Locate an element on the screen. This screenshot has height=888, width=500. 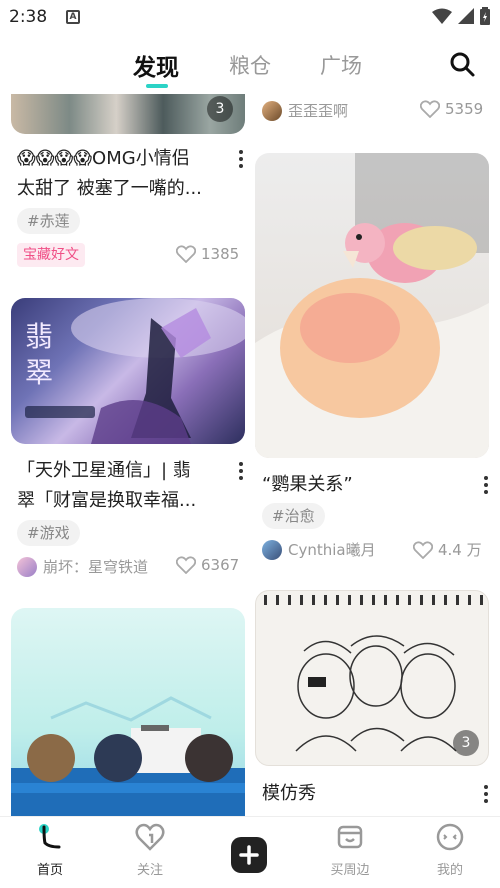
shop-icon is located at coordinates (350, 837).